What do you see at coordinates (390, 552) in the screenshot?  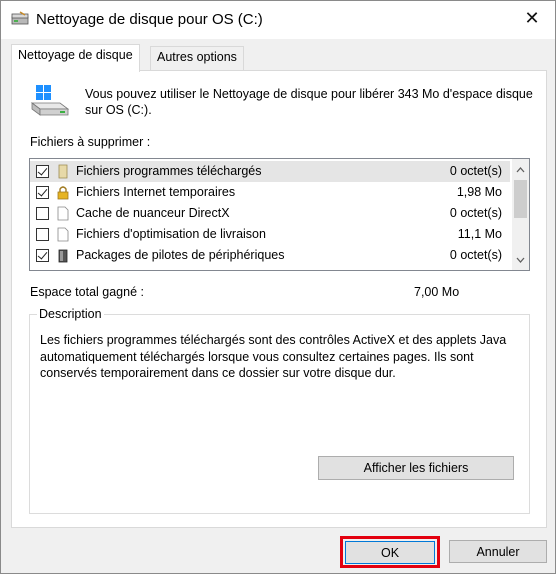 I see `ok-button: OK` at bounding box center [390, 552].